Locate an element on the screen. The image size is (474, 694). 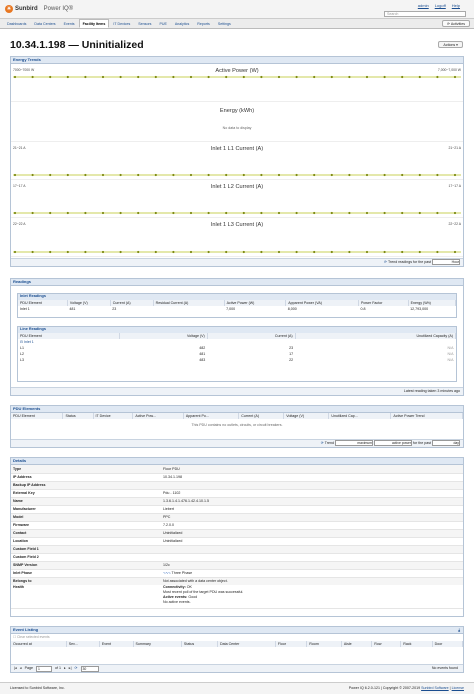
help-link: Help is located at coordinates (456, 5).